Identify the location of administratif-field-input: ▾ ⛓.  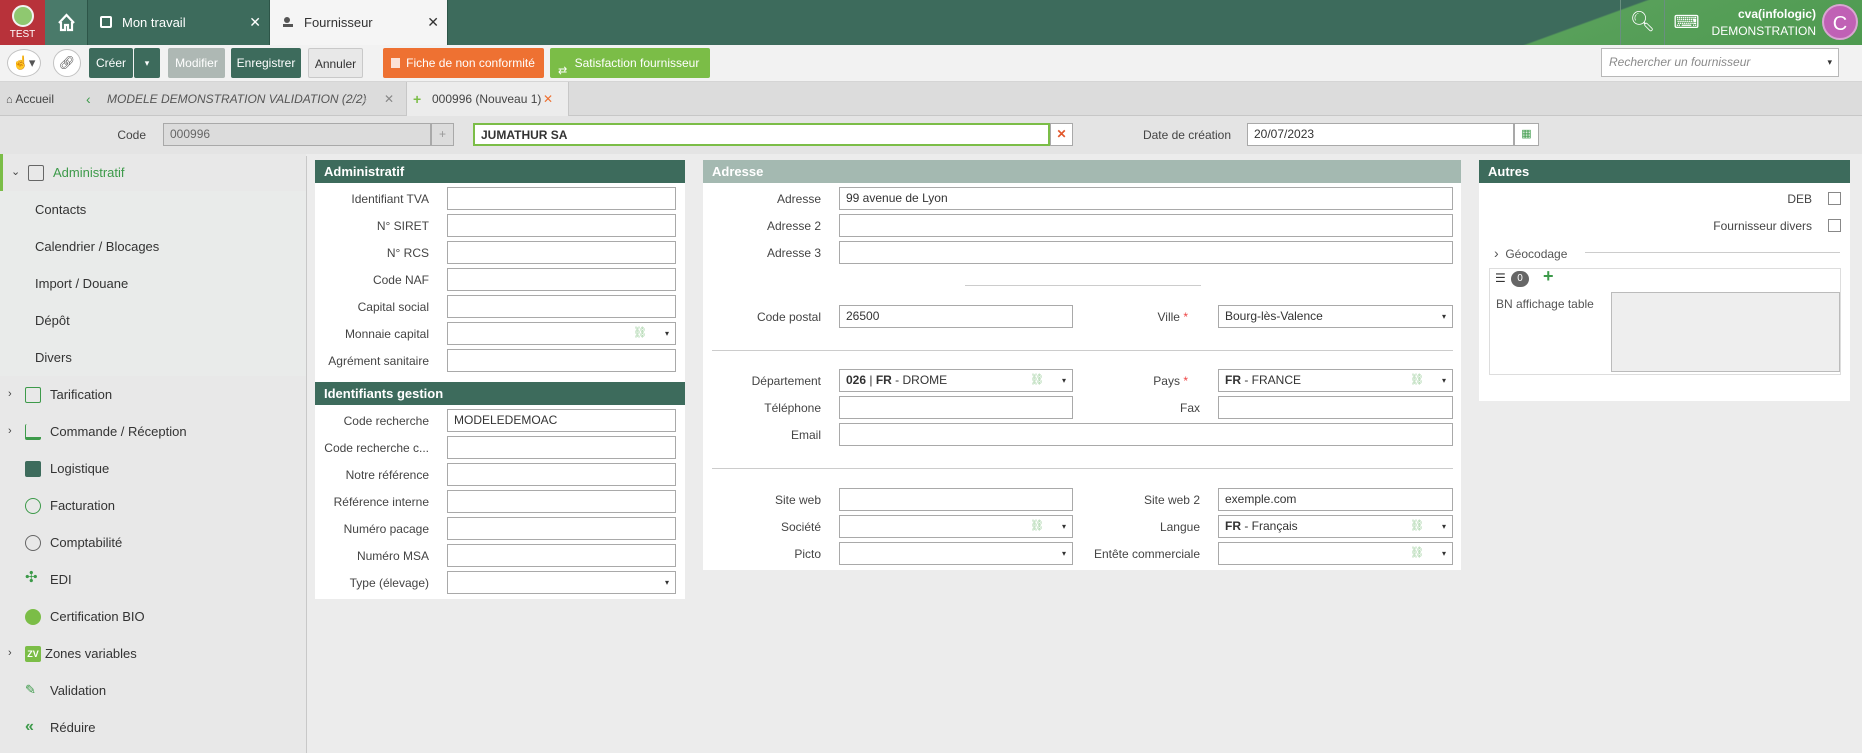
(561, 333).